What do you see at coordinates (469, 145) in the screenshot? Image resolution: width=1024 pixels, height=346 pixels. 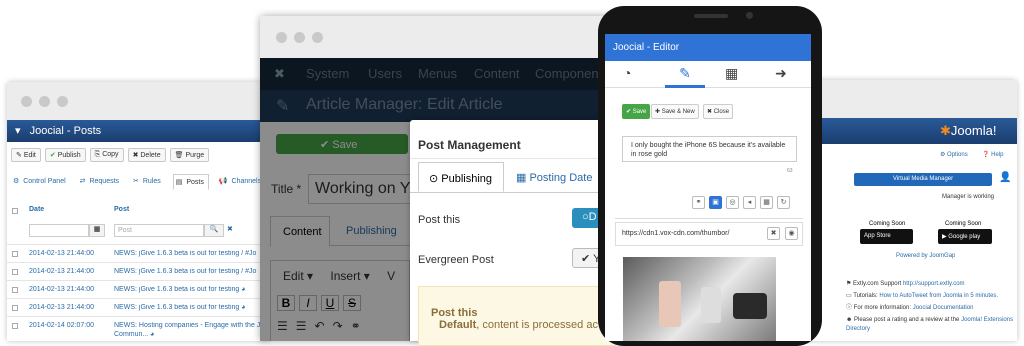 I see `modal-title: Post Management` at bounding box center [469, 145].